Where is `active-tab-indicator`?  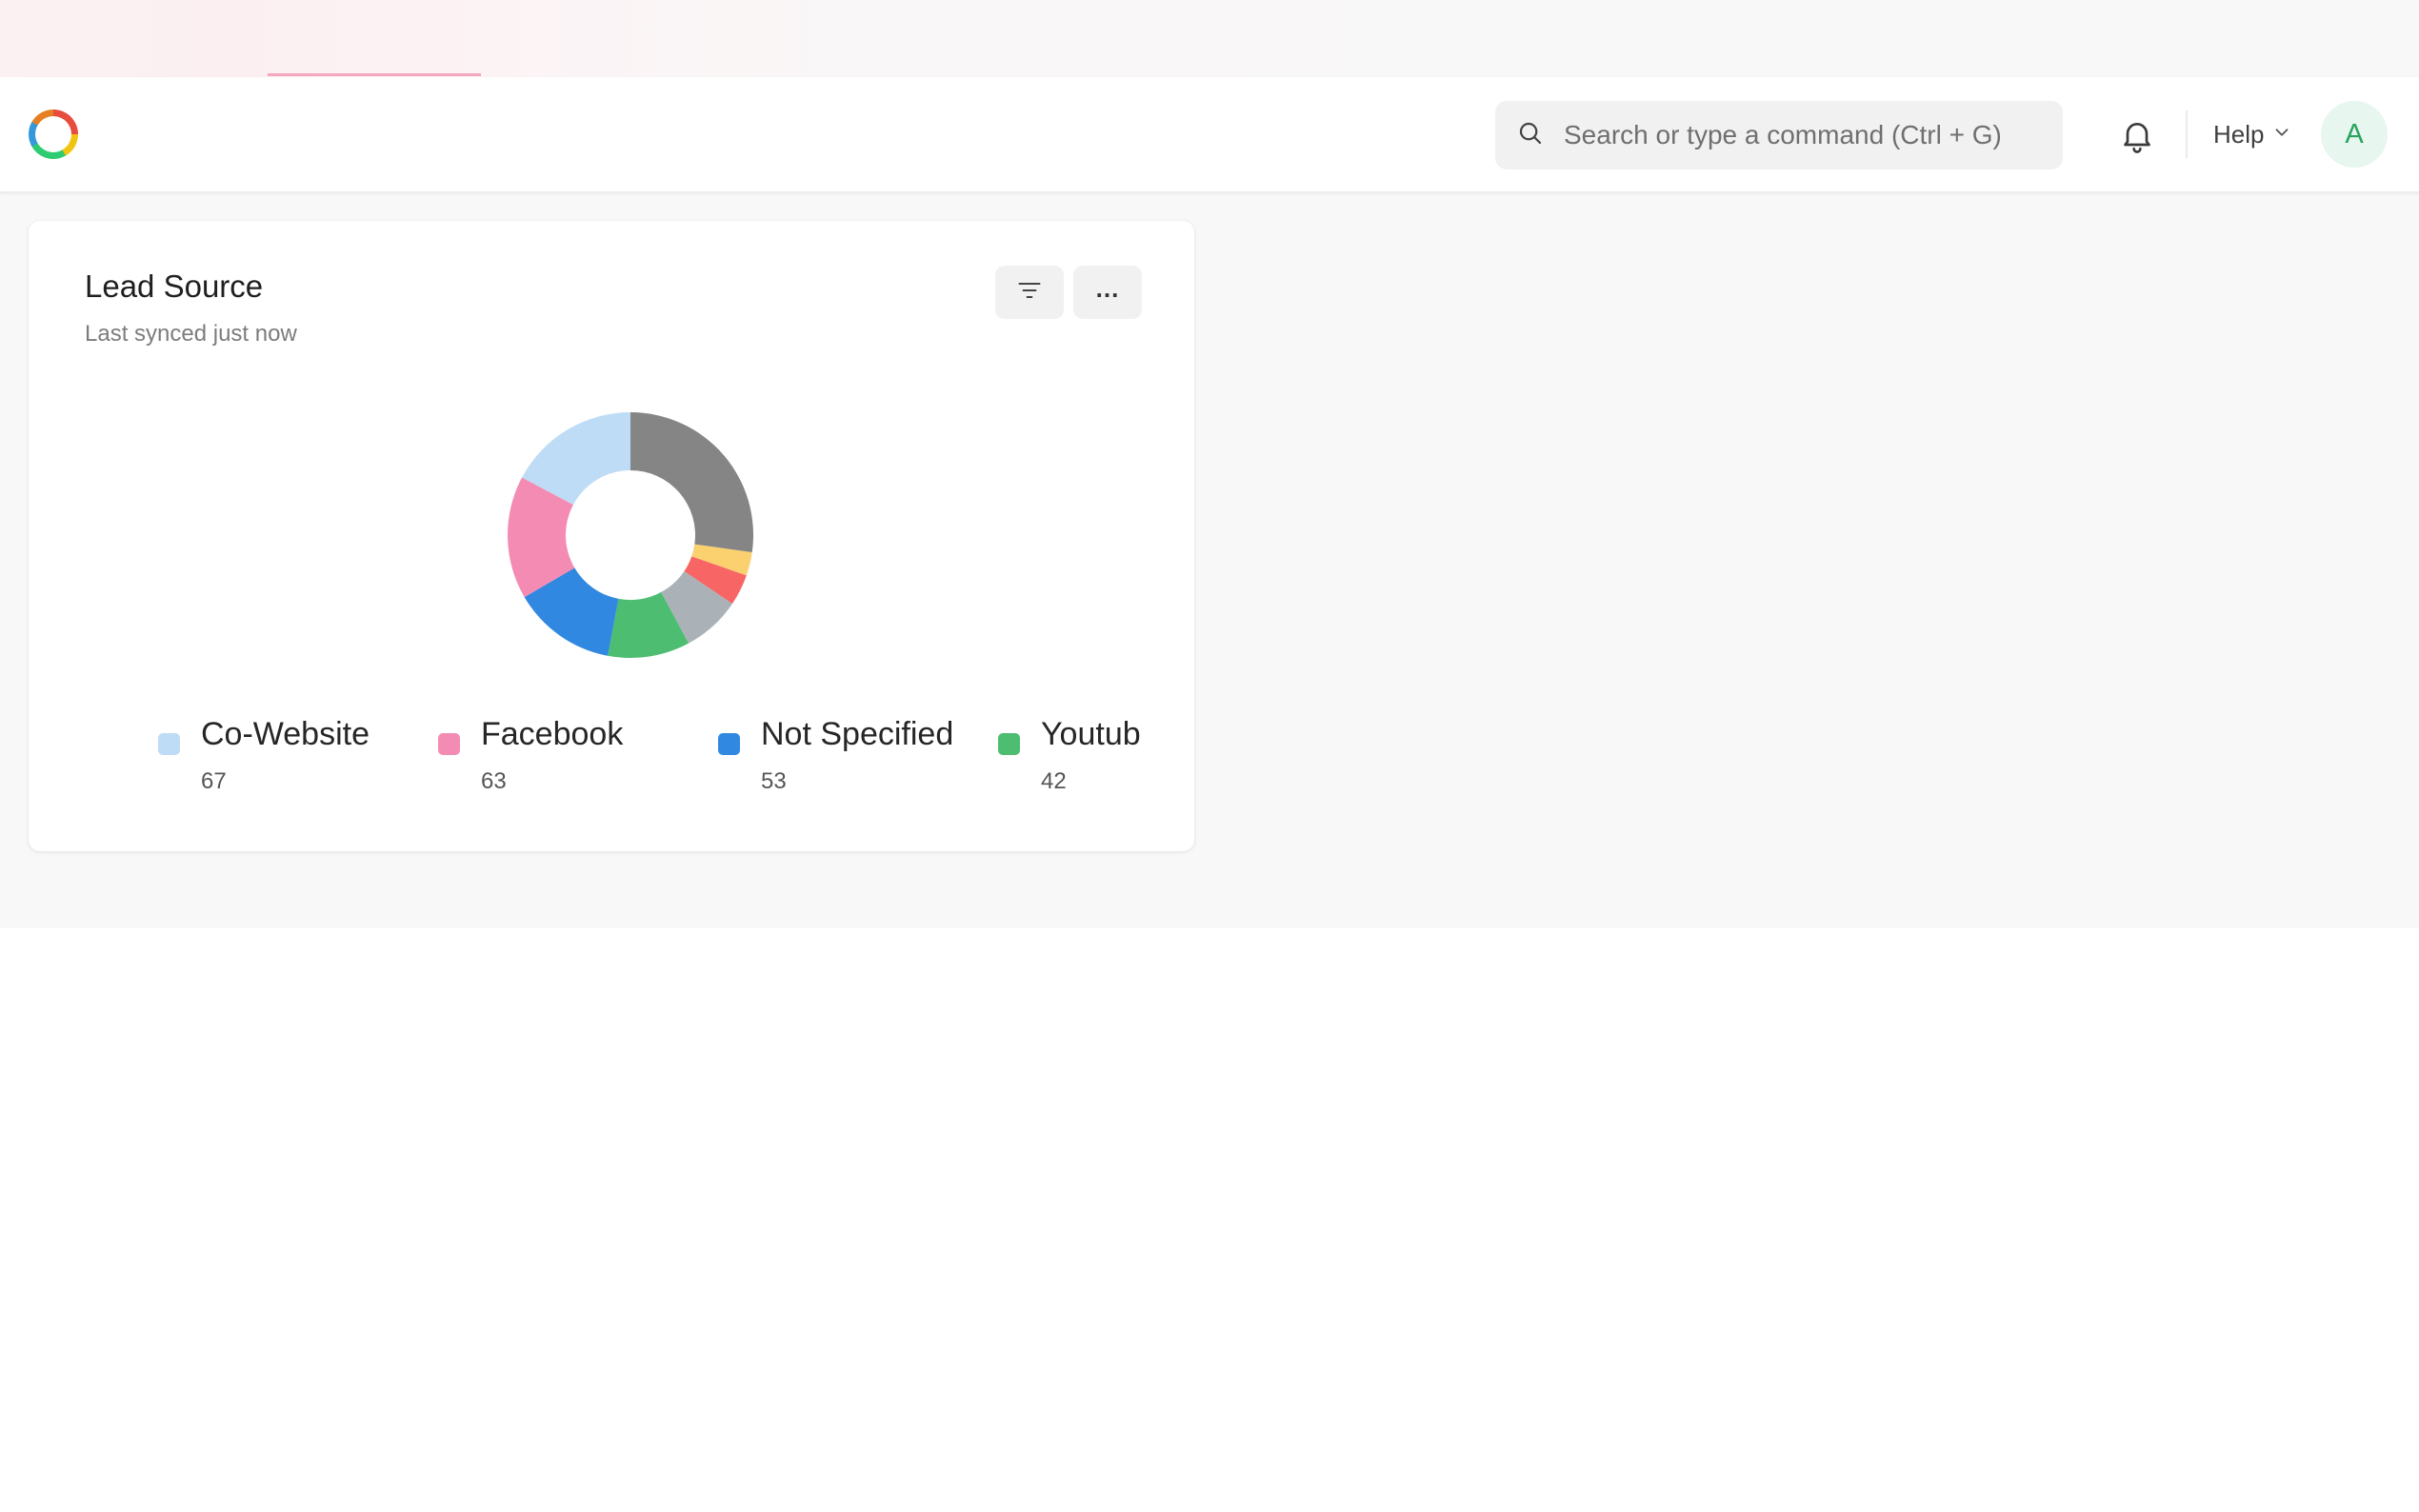
active-tab-indicator is located at coordinates (374, 74).